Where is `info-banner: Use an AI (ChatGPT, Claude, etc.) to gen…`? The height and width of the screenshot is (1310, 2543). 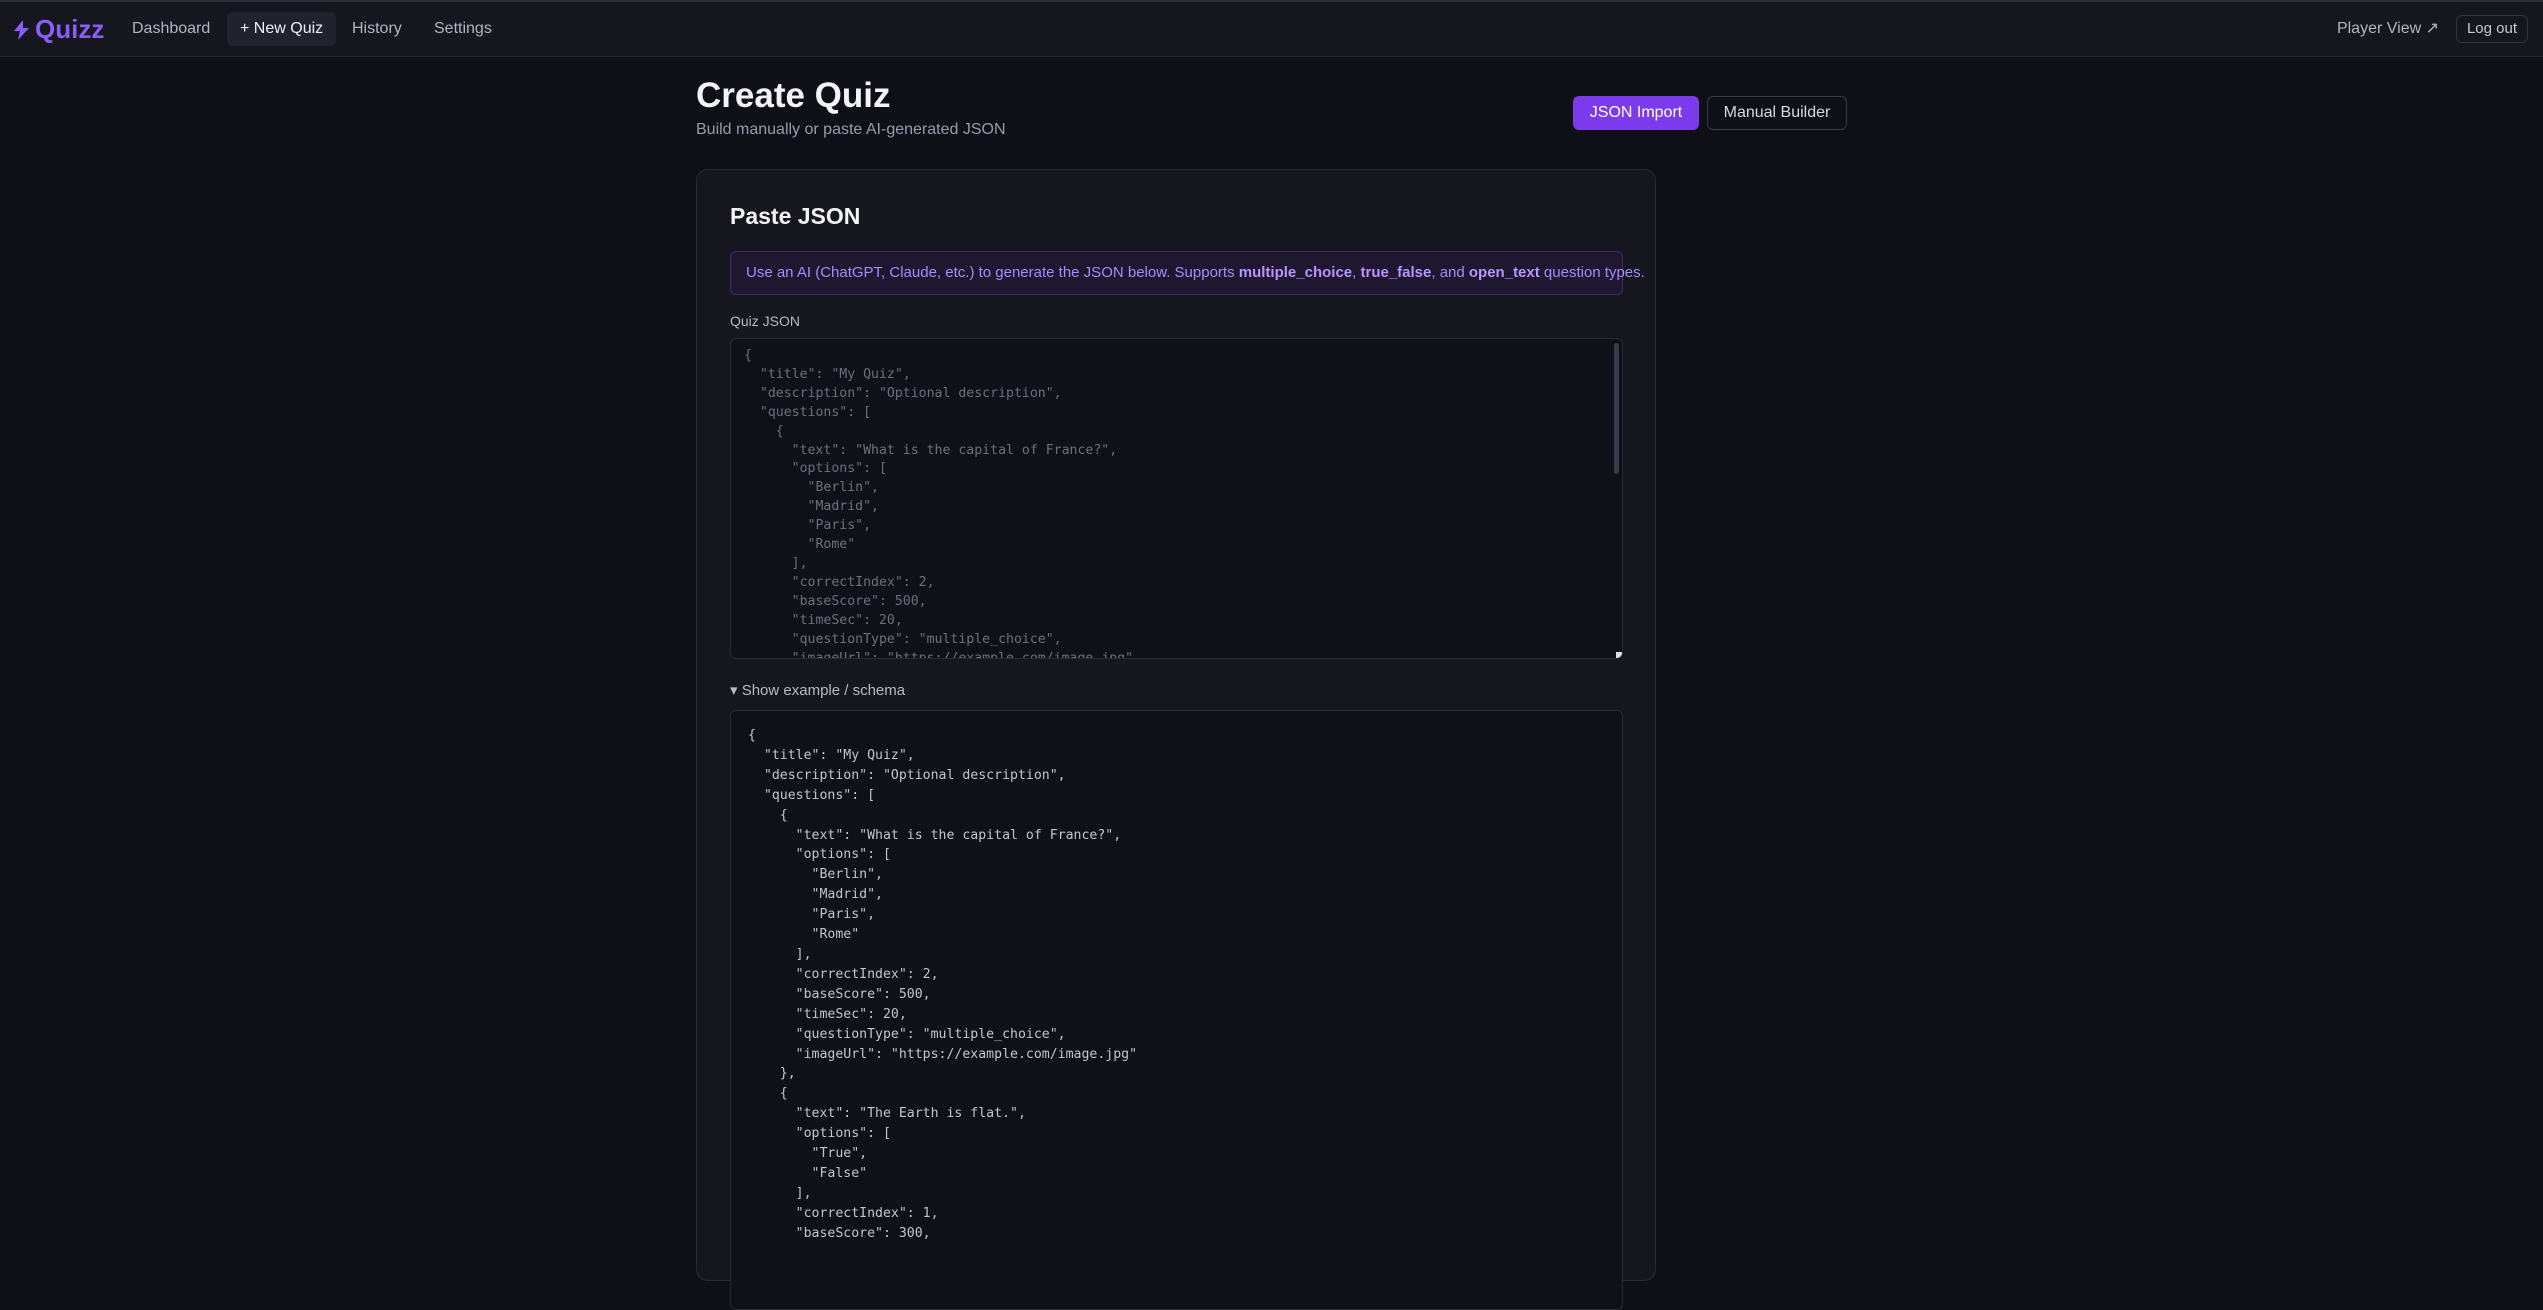
info-banner: Use an AI (ChatGPT, Claude, etc.) to gen… is located at coordinates (1187, 273).